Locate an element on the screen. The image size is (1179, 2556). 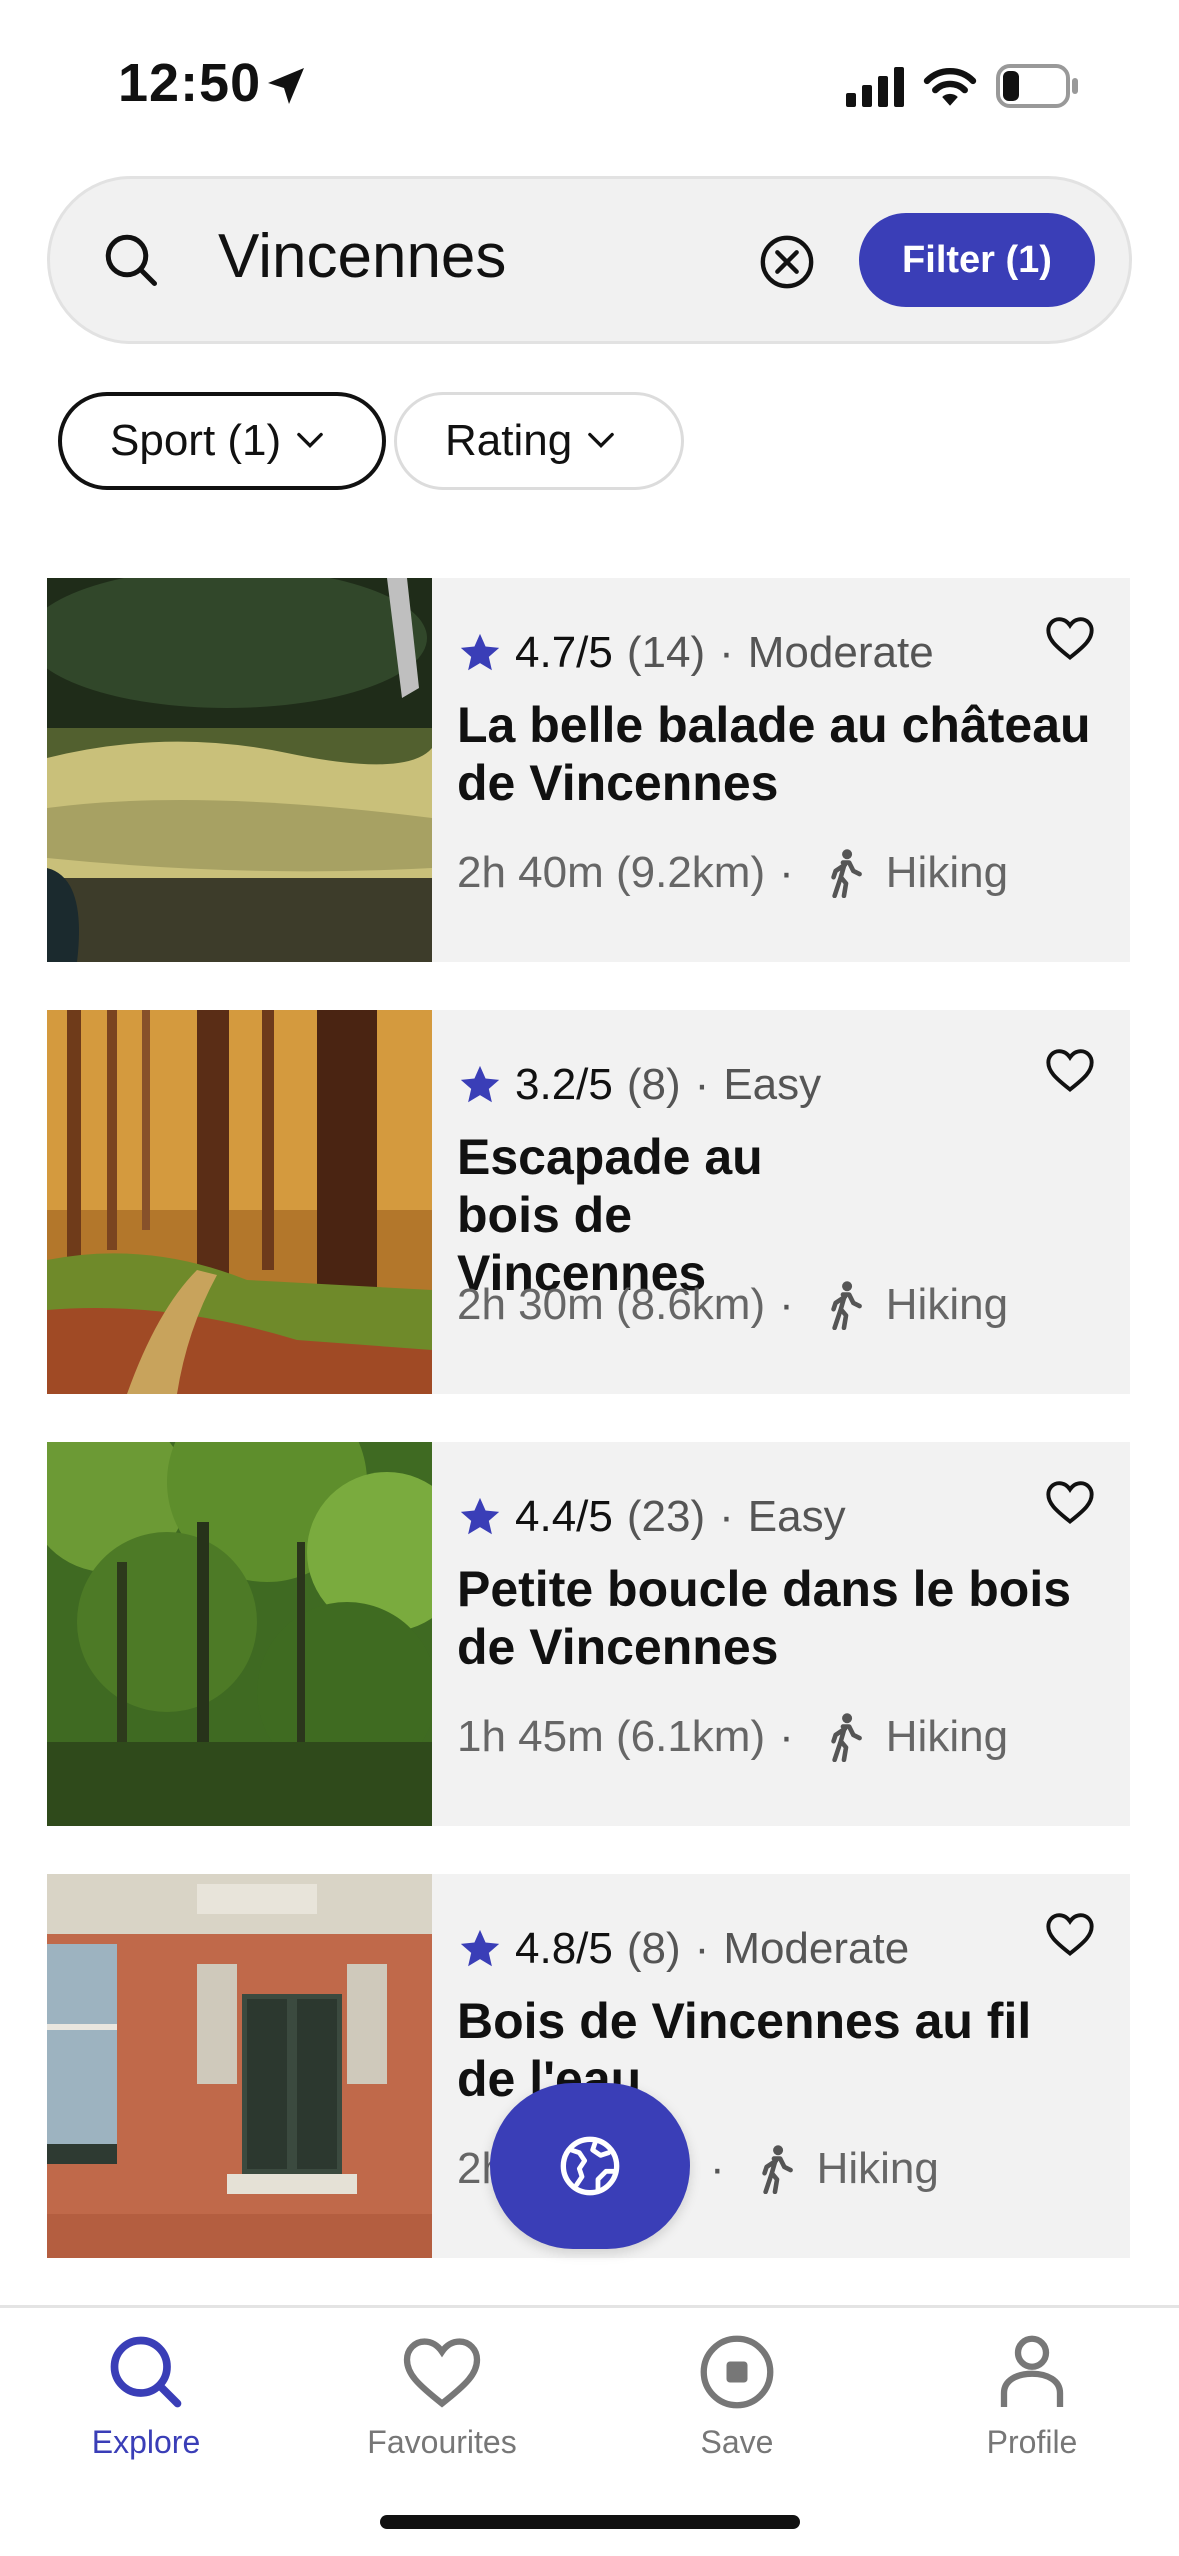
card-rating-line: 4.7/5 (14) · Moderate is located at coordinates (695, 653).